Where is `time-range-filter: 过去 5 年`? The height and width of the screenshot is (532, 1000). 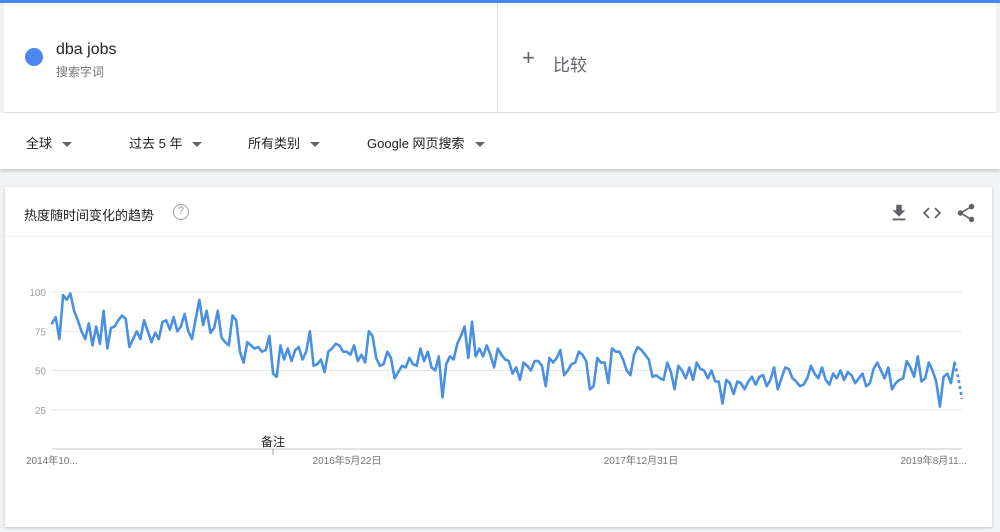 time-range-filter: 过去 5 年 is located at coordinates (166, 142).